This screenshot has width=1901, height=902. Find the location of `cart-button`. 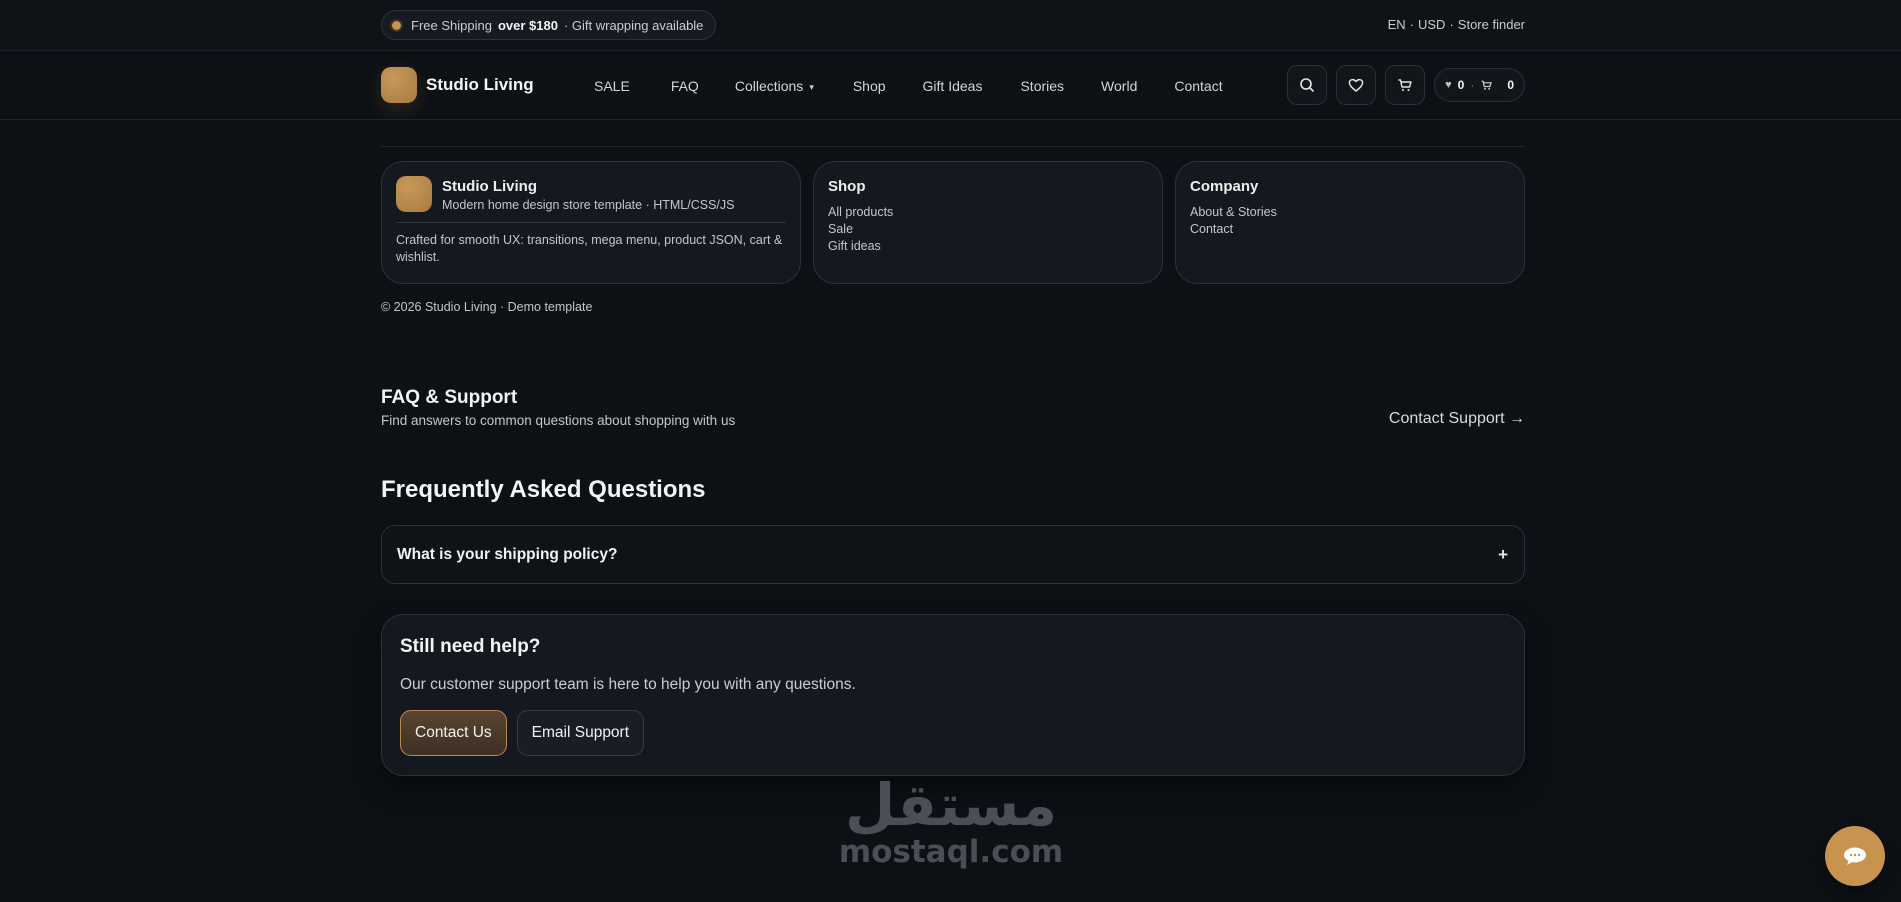

cart-button is located at coordinates (1405, 85).